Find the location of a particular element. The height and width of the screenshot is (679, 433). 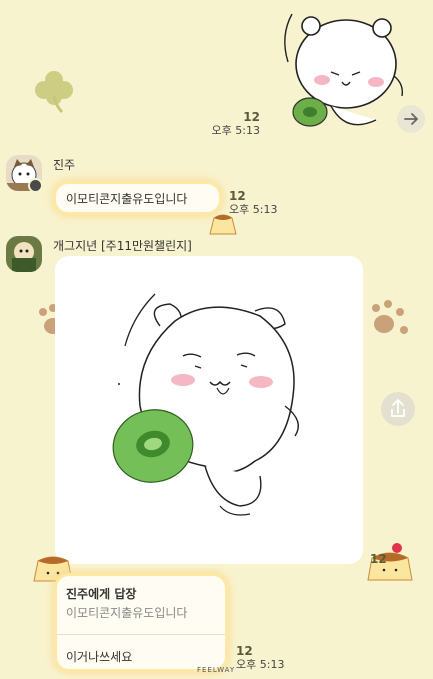

reply-quoted-text: 이모티콘지출유도입니다 is located at coordinates (127, 613).